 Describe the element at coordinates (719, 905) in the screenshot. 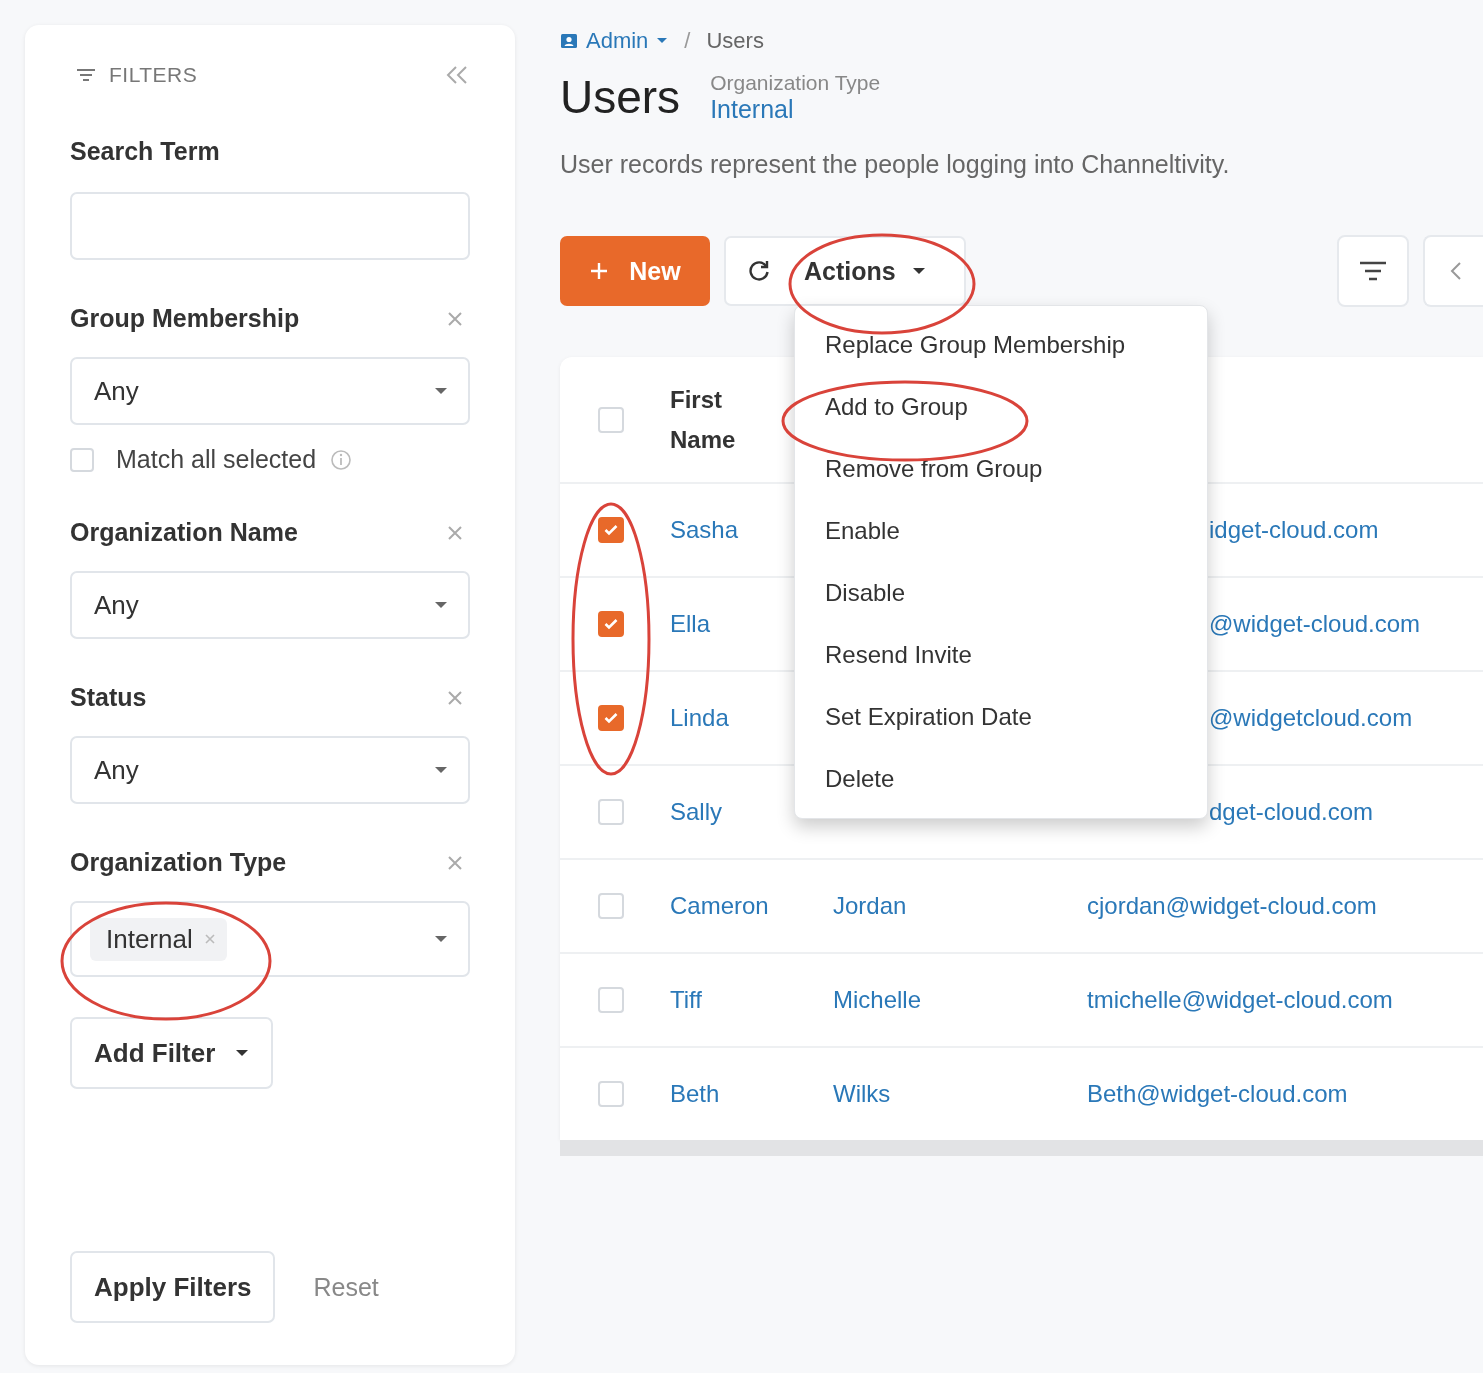

I see `first-name-link: Cameron` at that location.